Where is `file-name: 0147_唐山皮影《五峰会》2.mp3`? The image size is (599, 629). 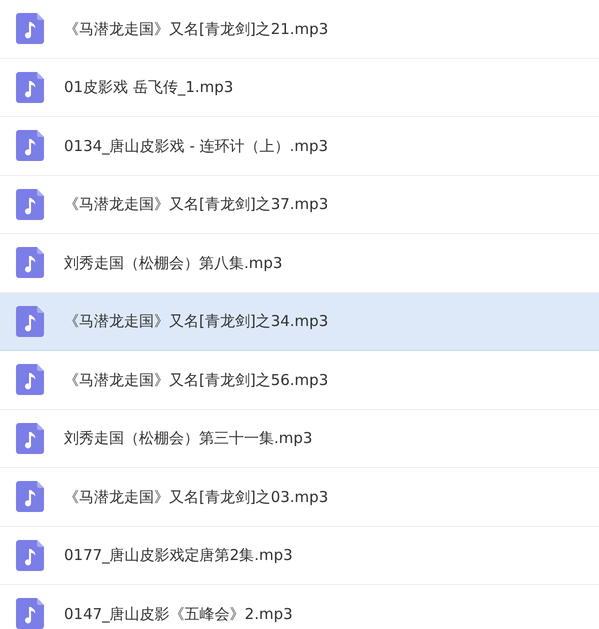
file-name: 0147_唐山皮影《五峰会》2.mp3 is located at coordinates (178, 614).